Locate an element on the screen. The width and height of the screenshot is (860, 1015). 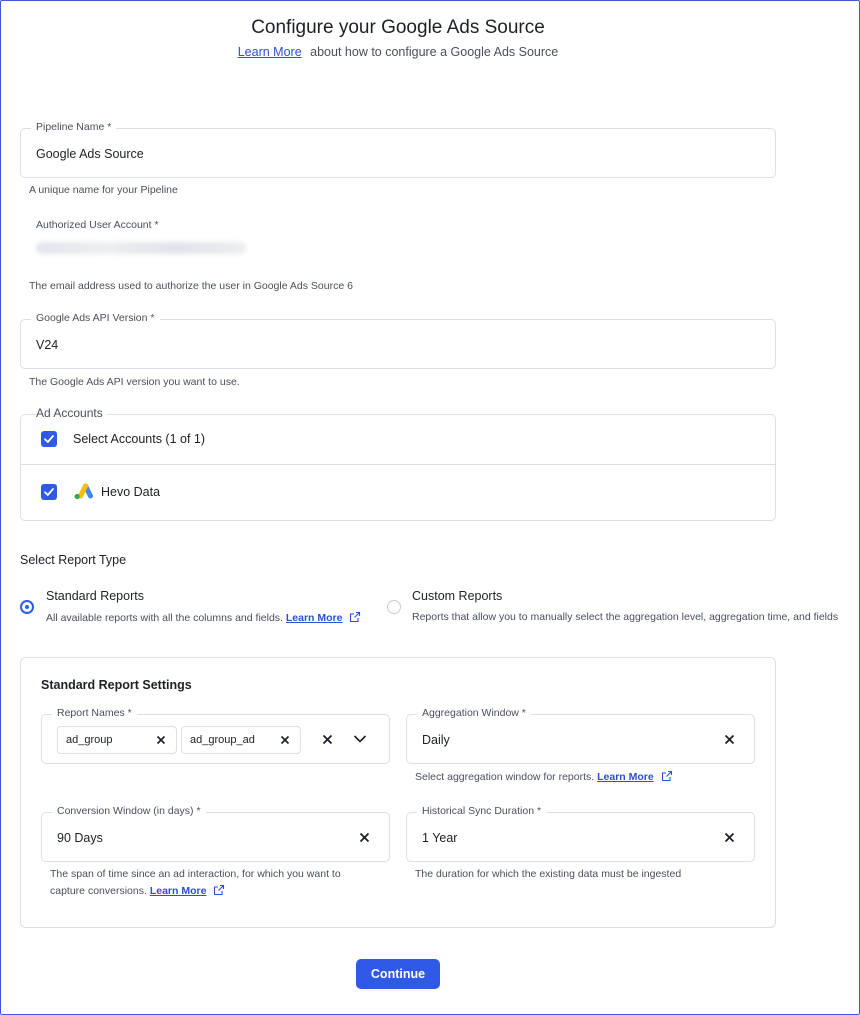
aggregation-window-field: Aggregation Window * Daily is located at coordinates (580, 735).